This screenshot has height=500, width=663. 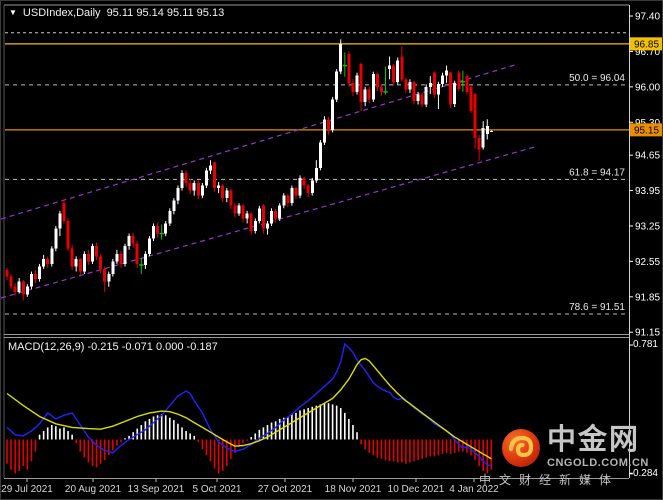 I want to click on price-axis-label: 92.55, so click(x=647, y=262).